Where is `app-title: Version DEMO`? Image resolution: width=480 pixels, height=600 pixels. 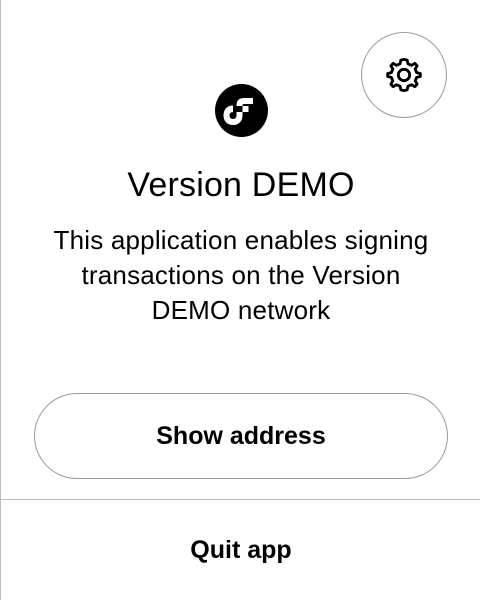
app-title: Version DEMO is located at coordinates (241, 185).